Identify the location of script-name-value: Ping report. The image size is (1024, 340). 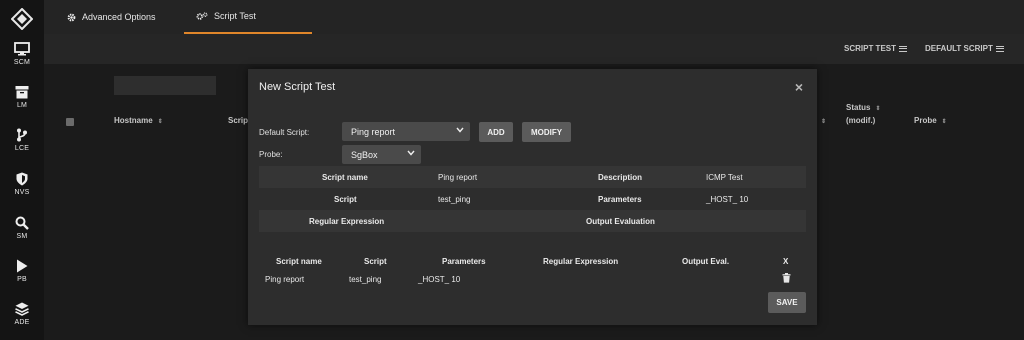
(458, 177).